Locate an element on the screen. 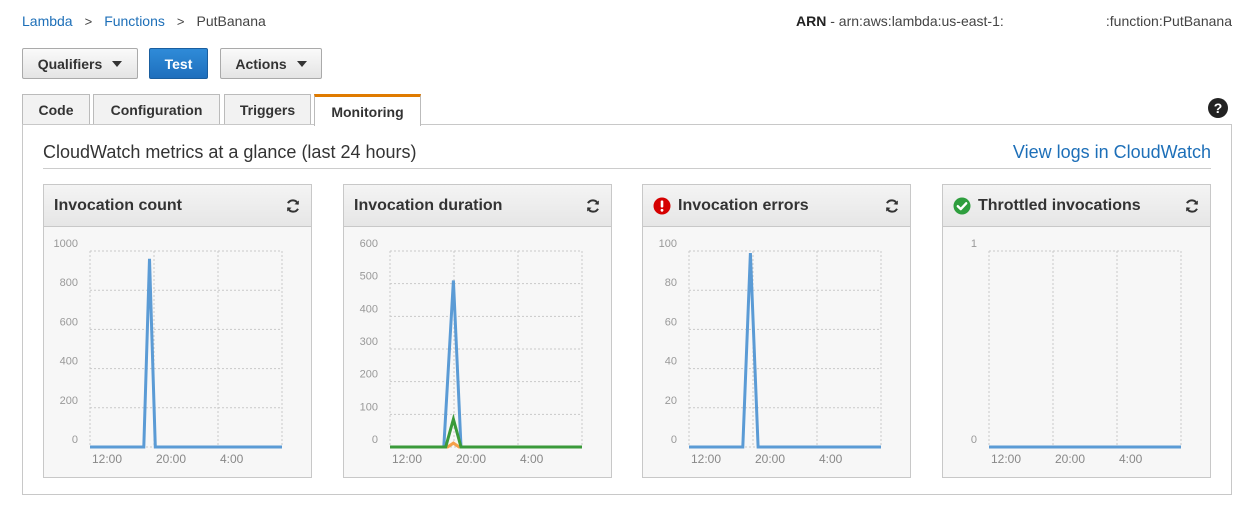  invocation-errors-chart: 0 20 40 60 80 100 12:00 20:00 4:00 is located at coordinates (770, 352).